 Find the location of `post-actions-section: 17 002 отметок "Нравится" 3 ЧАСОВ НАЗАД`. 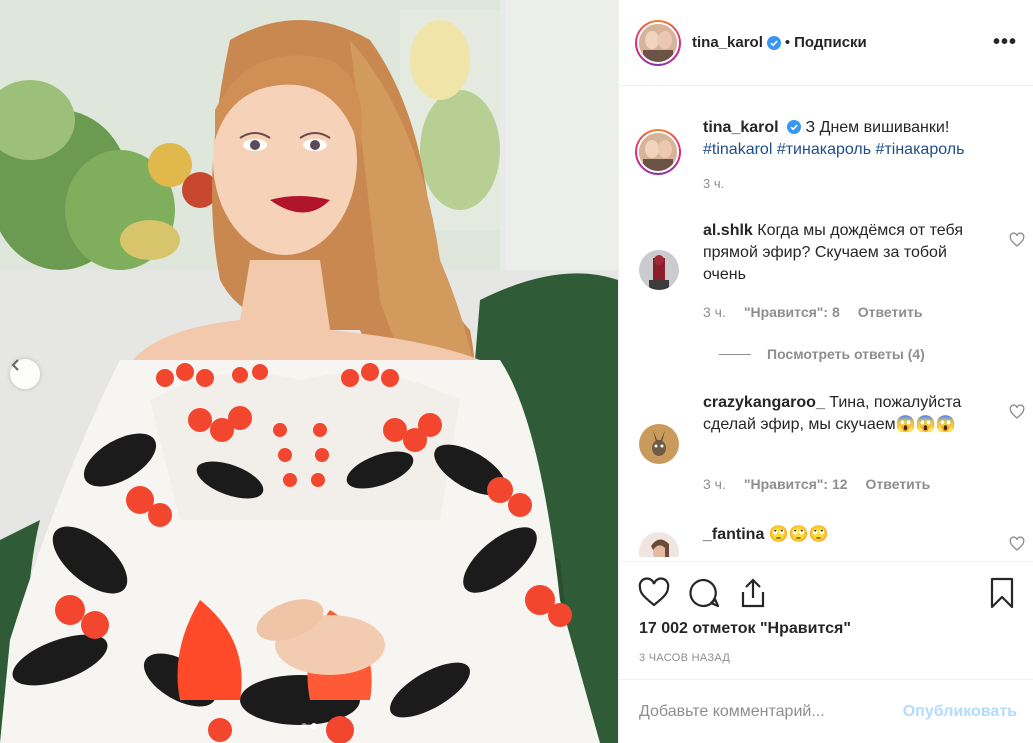

post-actions-section: 17 002 отметок "Нравится" 3 ЧАСОВ НАЗАД is located at coordinates (826, 620).